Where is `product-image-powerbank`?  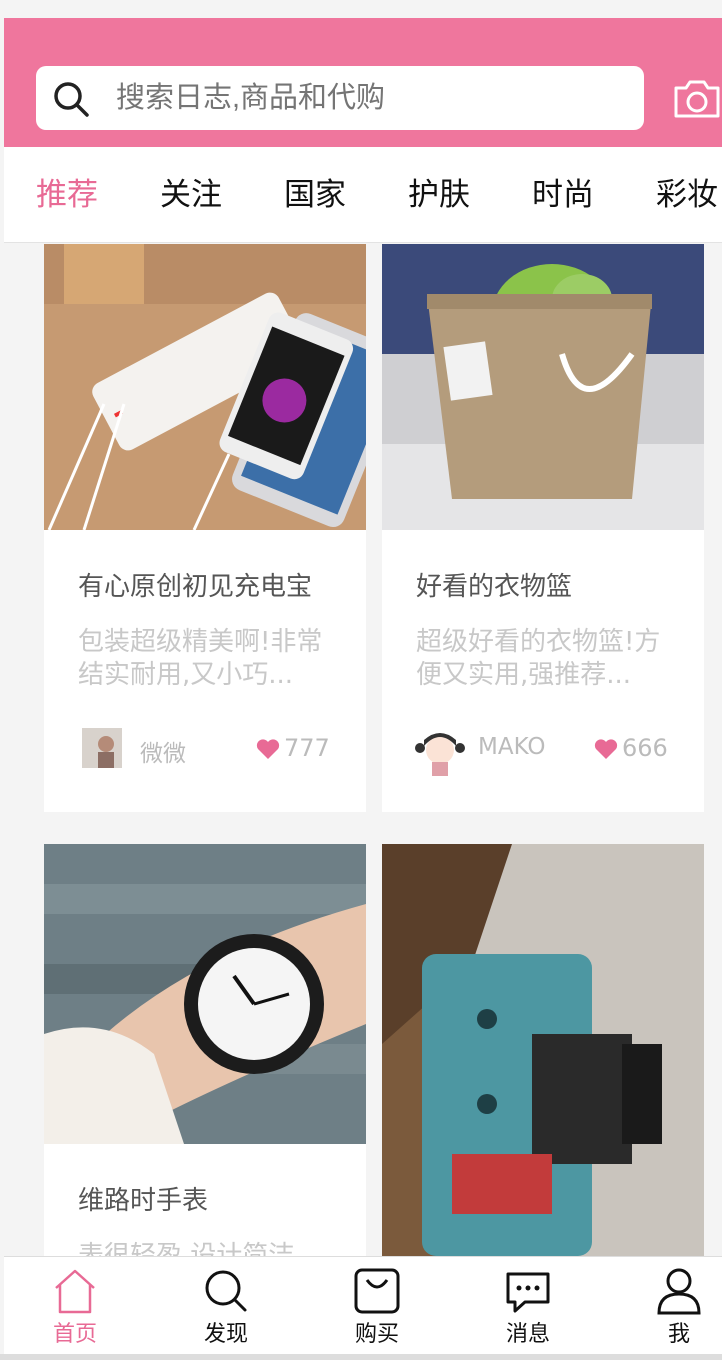
product-image-powerbank is located at coordinates (205, 387).